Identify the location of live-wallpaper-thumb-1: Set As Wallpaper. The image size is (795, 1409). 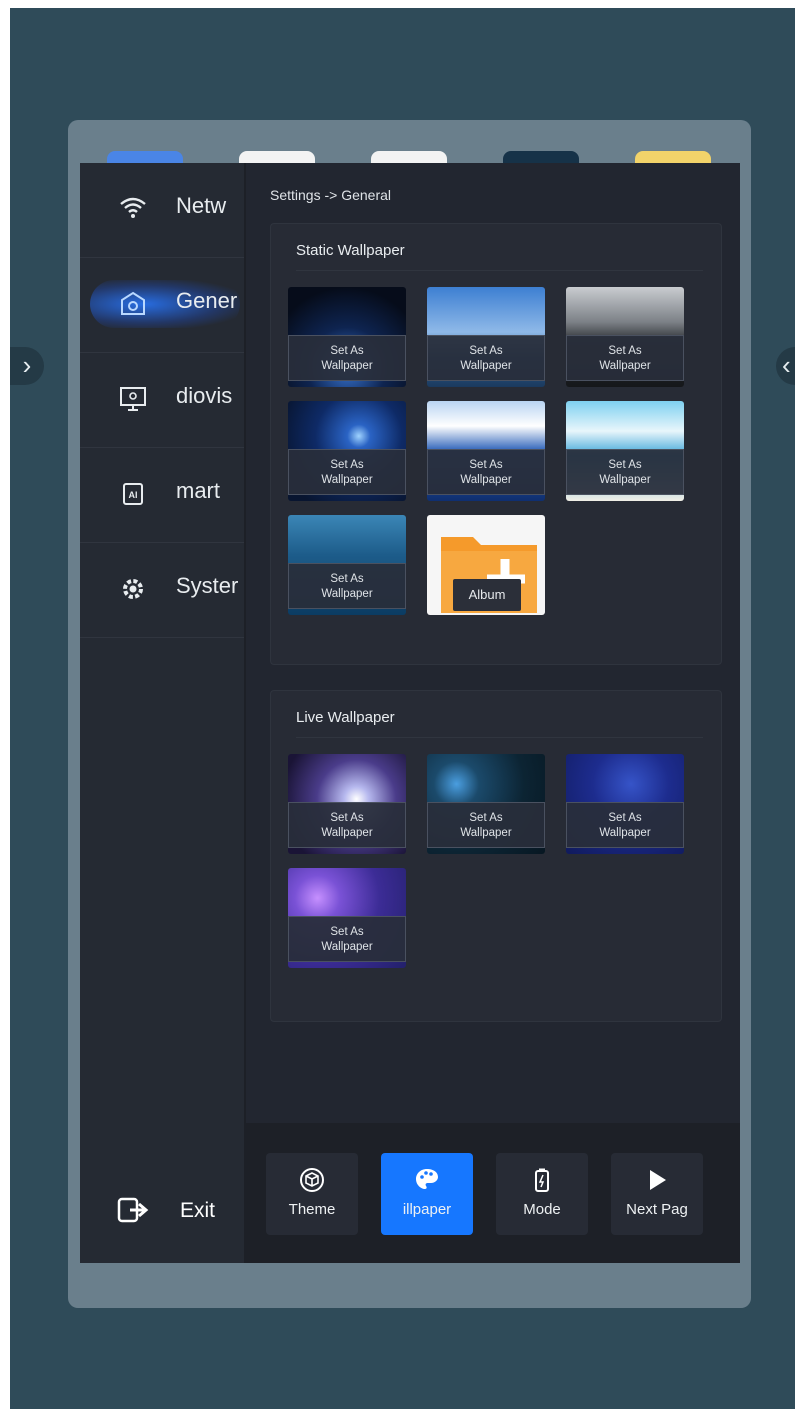
(347, 804).